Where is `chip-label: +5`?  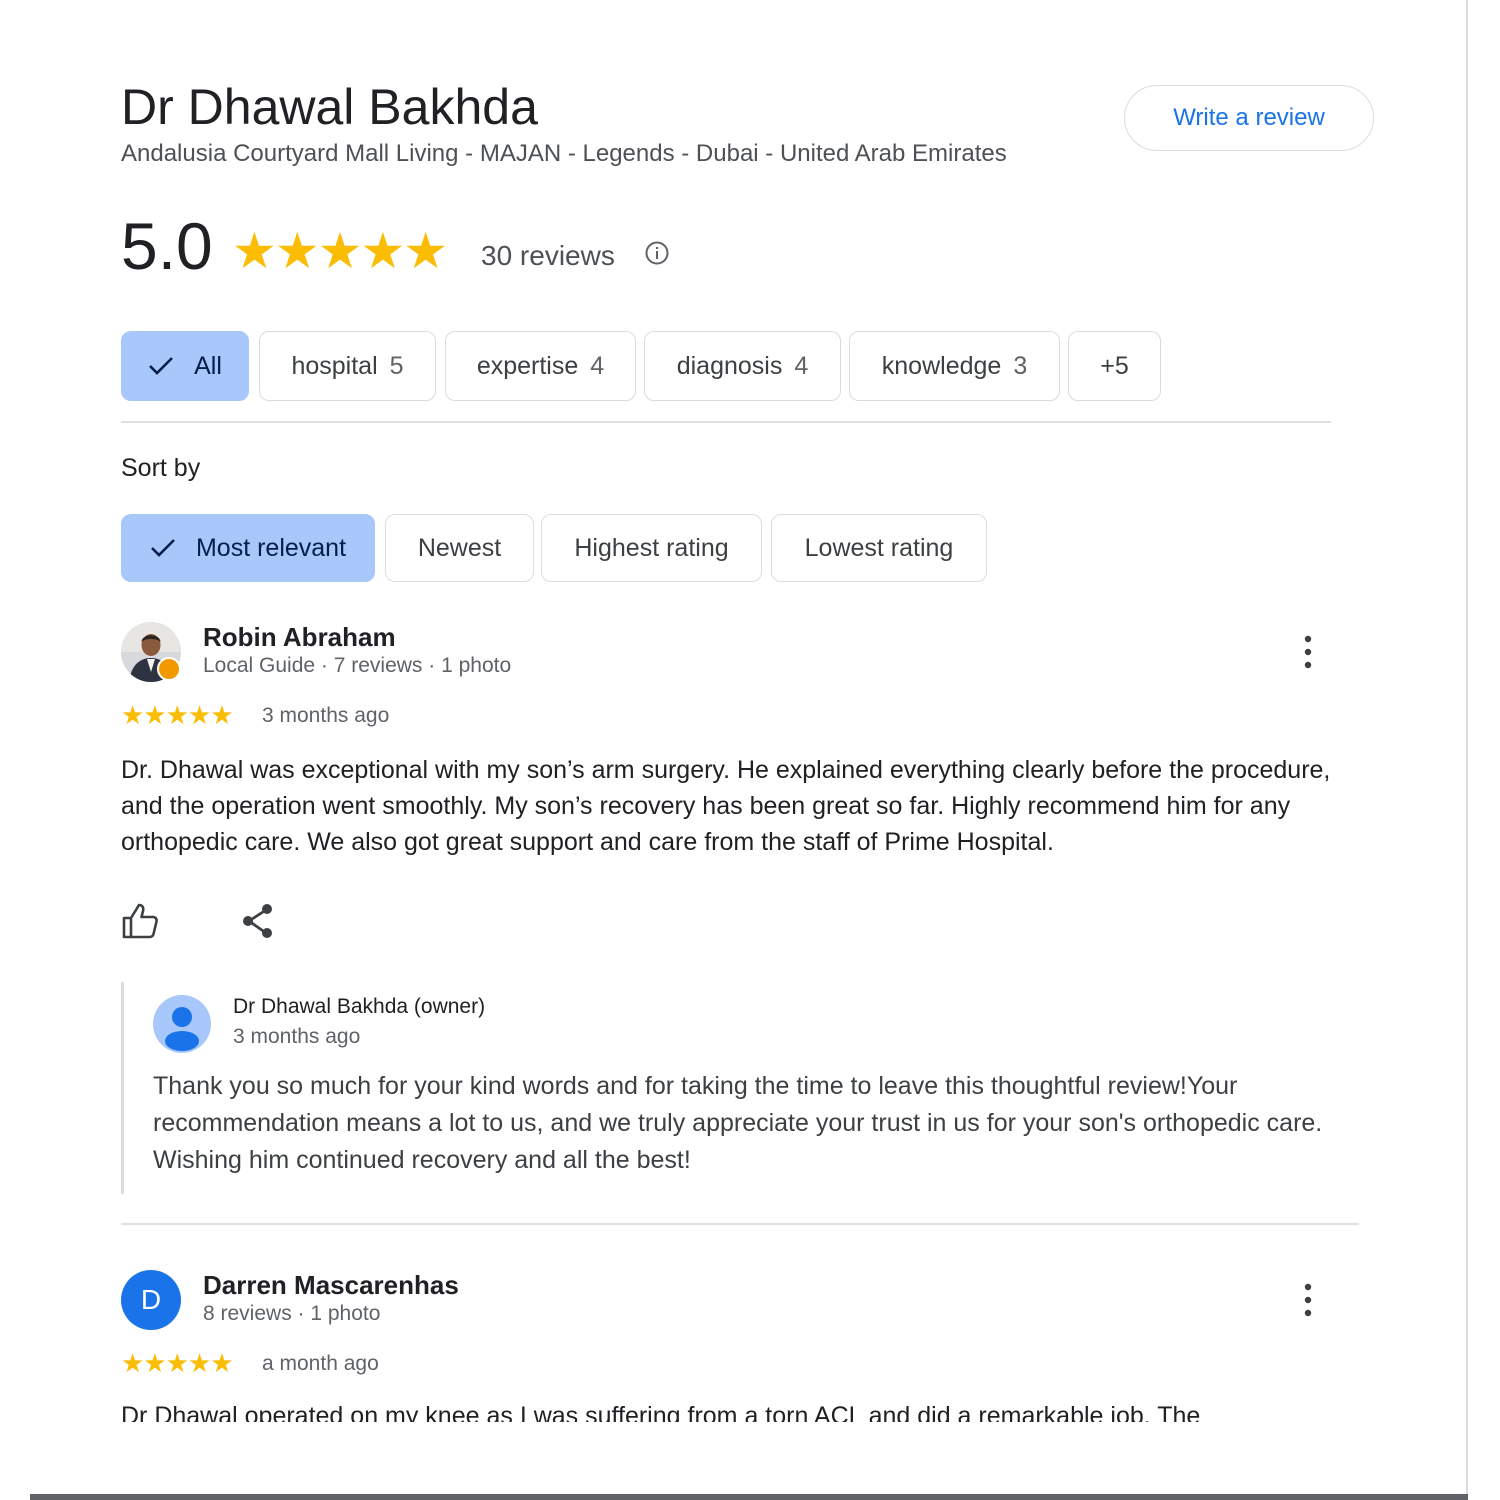 chip-label: +5 is located at coordinates (1114, 365).